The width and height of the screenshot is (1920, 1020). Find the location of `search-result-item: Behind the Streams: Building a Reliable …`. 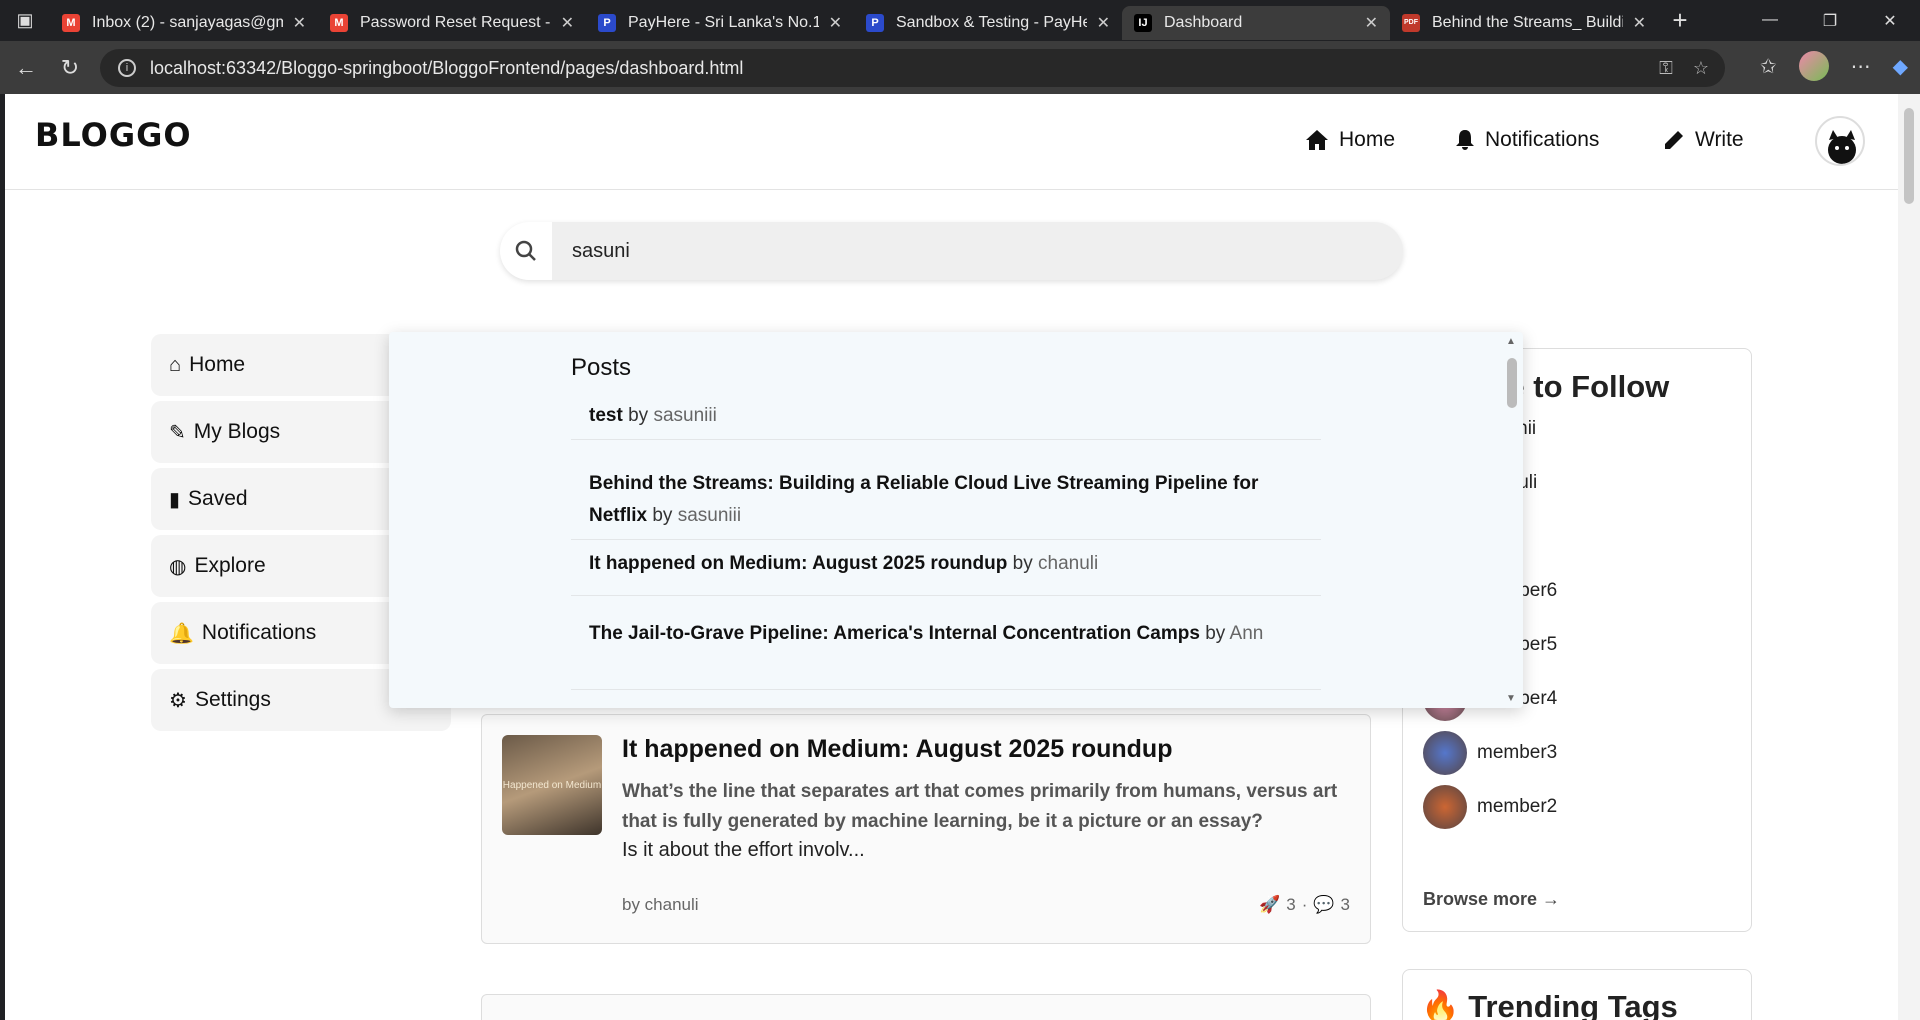

search-result-item: Behind the Streams: Building a Reliable … is located at coordinates (946, 504).